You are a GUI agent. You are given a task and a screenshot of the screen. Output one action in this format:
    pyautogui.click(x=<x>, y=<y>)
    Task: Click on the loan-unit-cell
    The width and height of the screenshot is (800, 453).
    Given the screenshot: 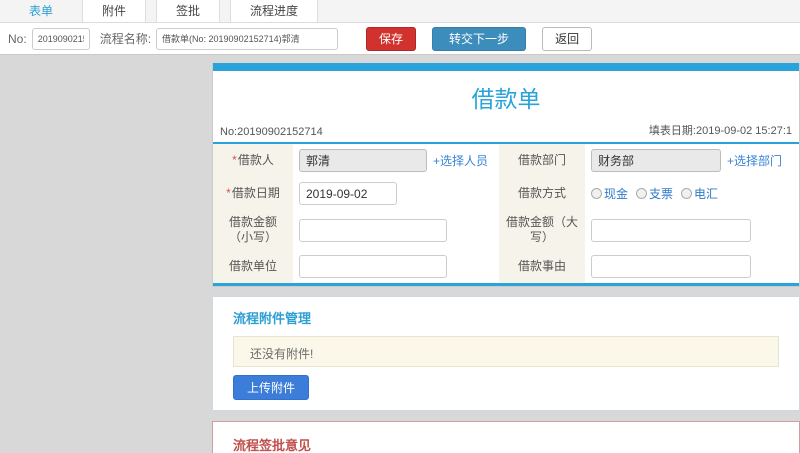 What is the action you would take?
    pyautogui.click(x=396, y=266)
    